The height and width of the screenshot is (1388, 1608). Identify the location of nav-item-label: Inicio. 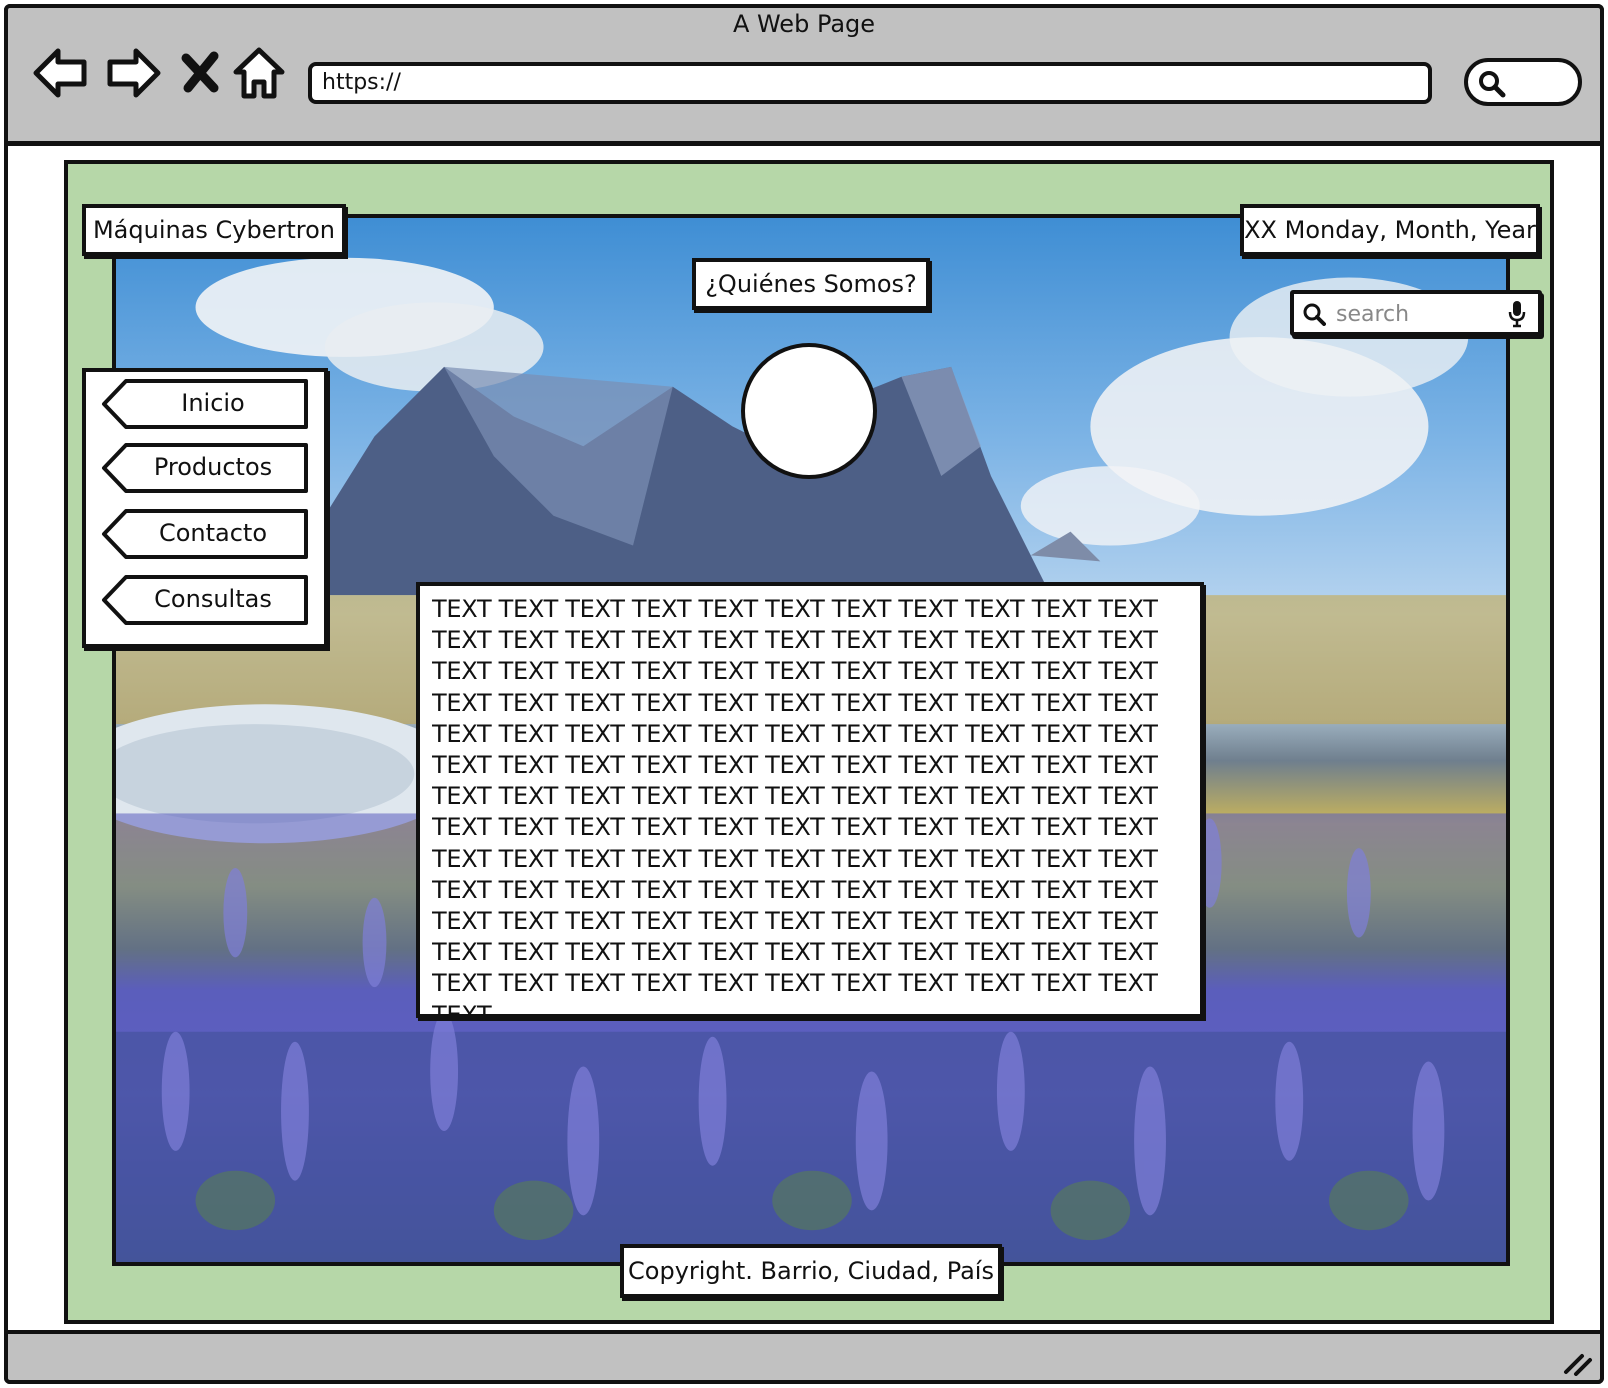
(213, 403).